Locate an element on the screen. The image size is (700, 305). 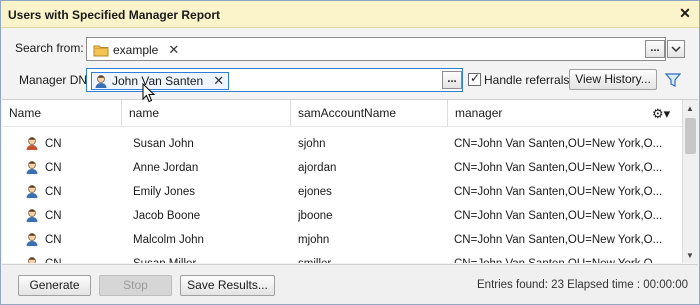
cell-name: Emily Jones is located at coordinates (164, 192).